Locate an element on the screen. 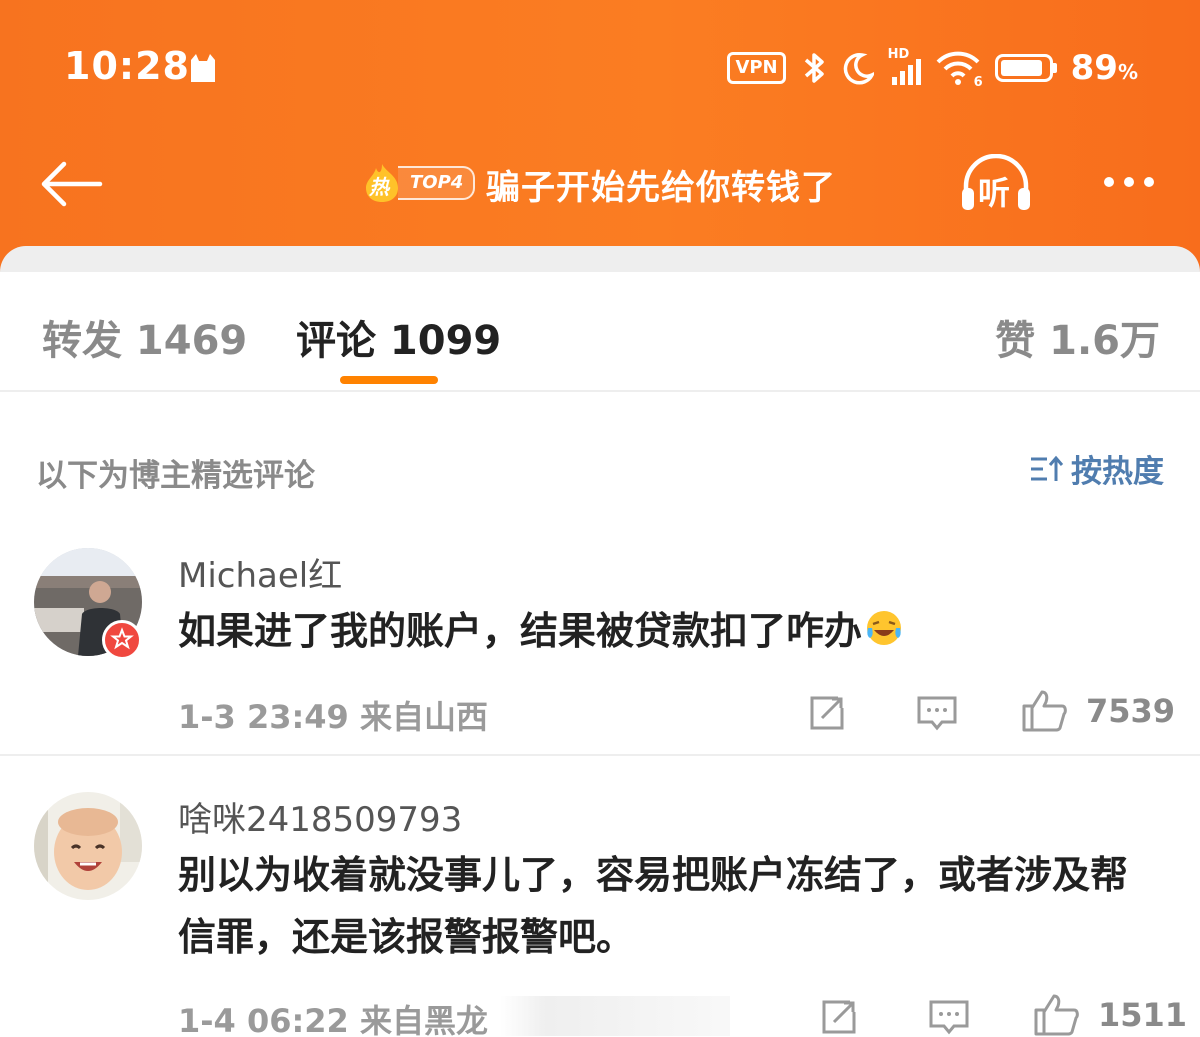  tab-reposts: 转发 1469 is located at coordinates (144, 337).